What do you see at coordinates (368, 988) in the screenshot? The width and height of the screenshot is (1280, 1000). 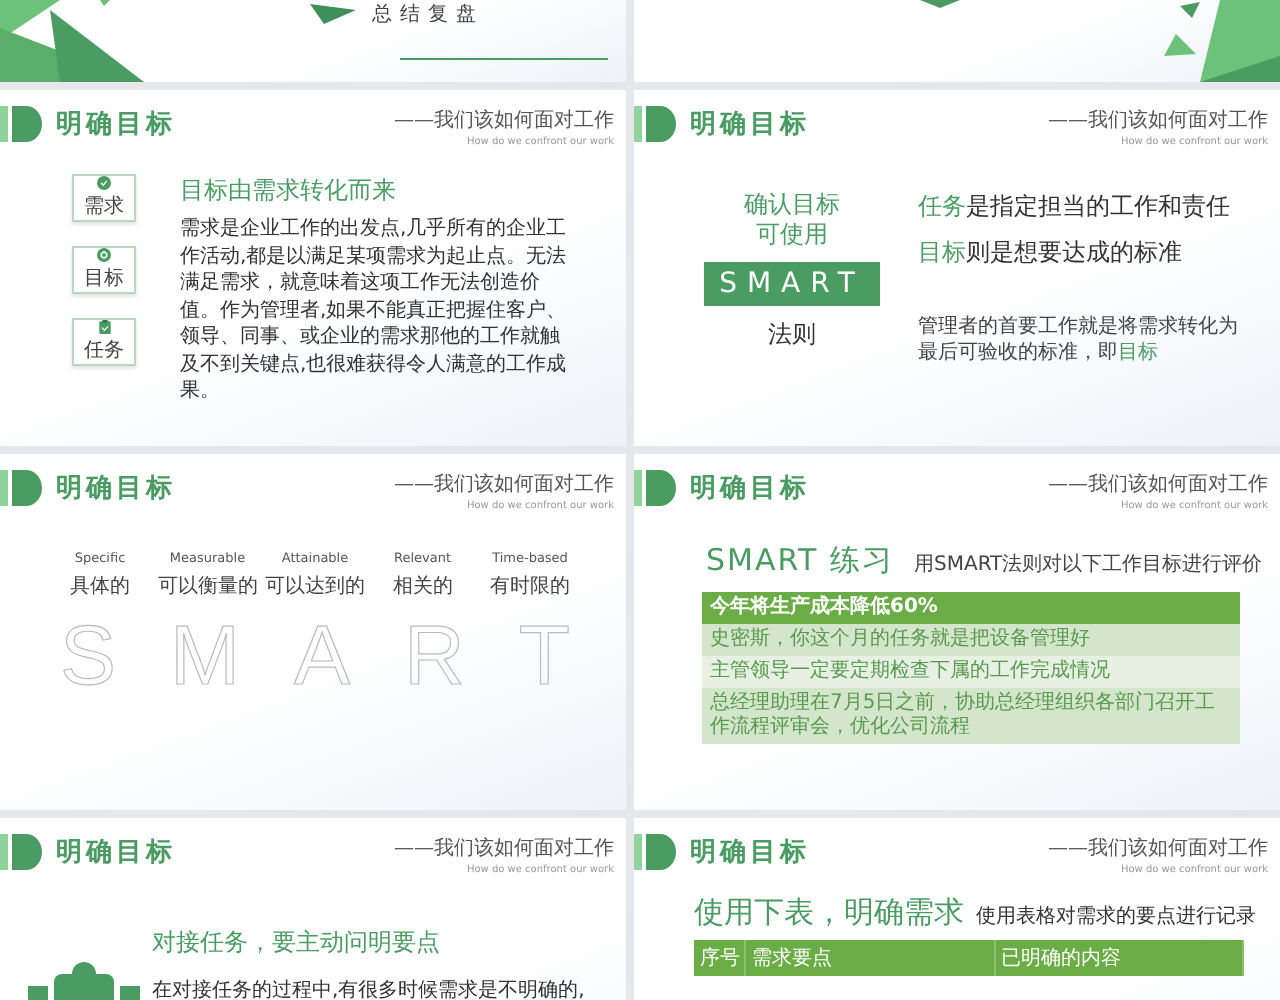 I see `body-paragraph: 在对接任务的过程中,有很多时候需求是不明确的,` at bounding box center [368, 988].